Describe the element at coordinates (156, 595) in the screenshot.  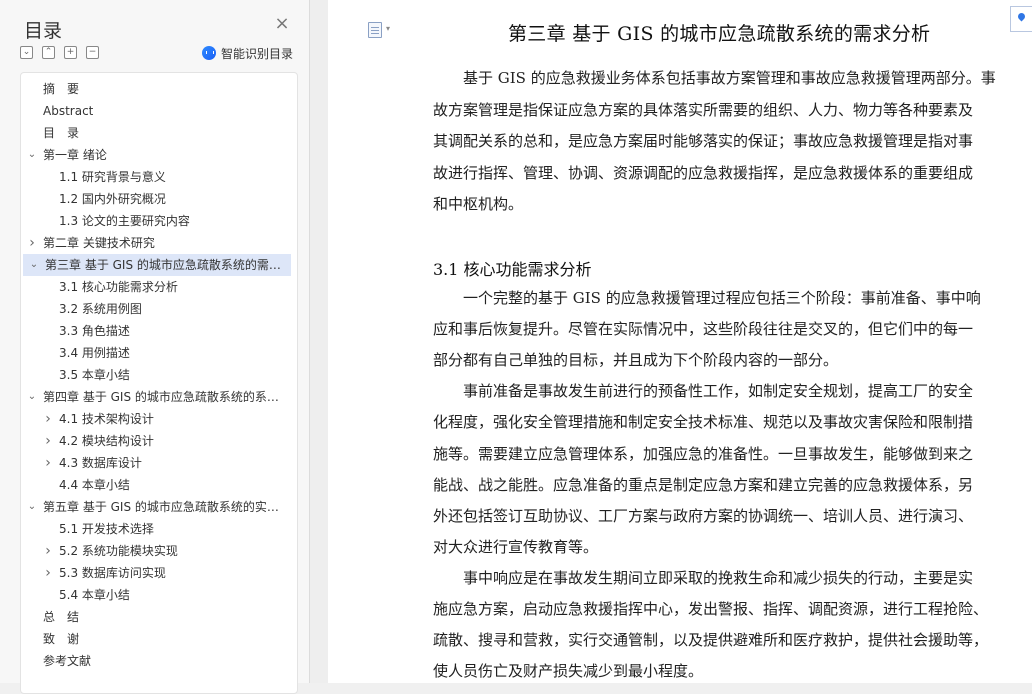
I see `toc-item: 5.4 本章小结` at that location.